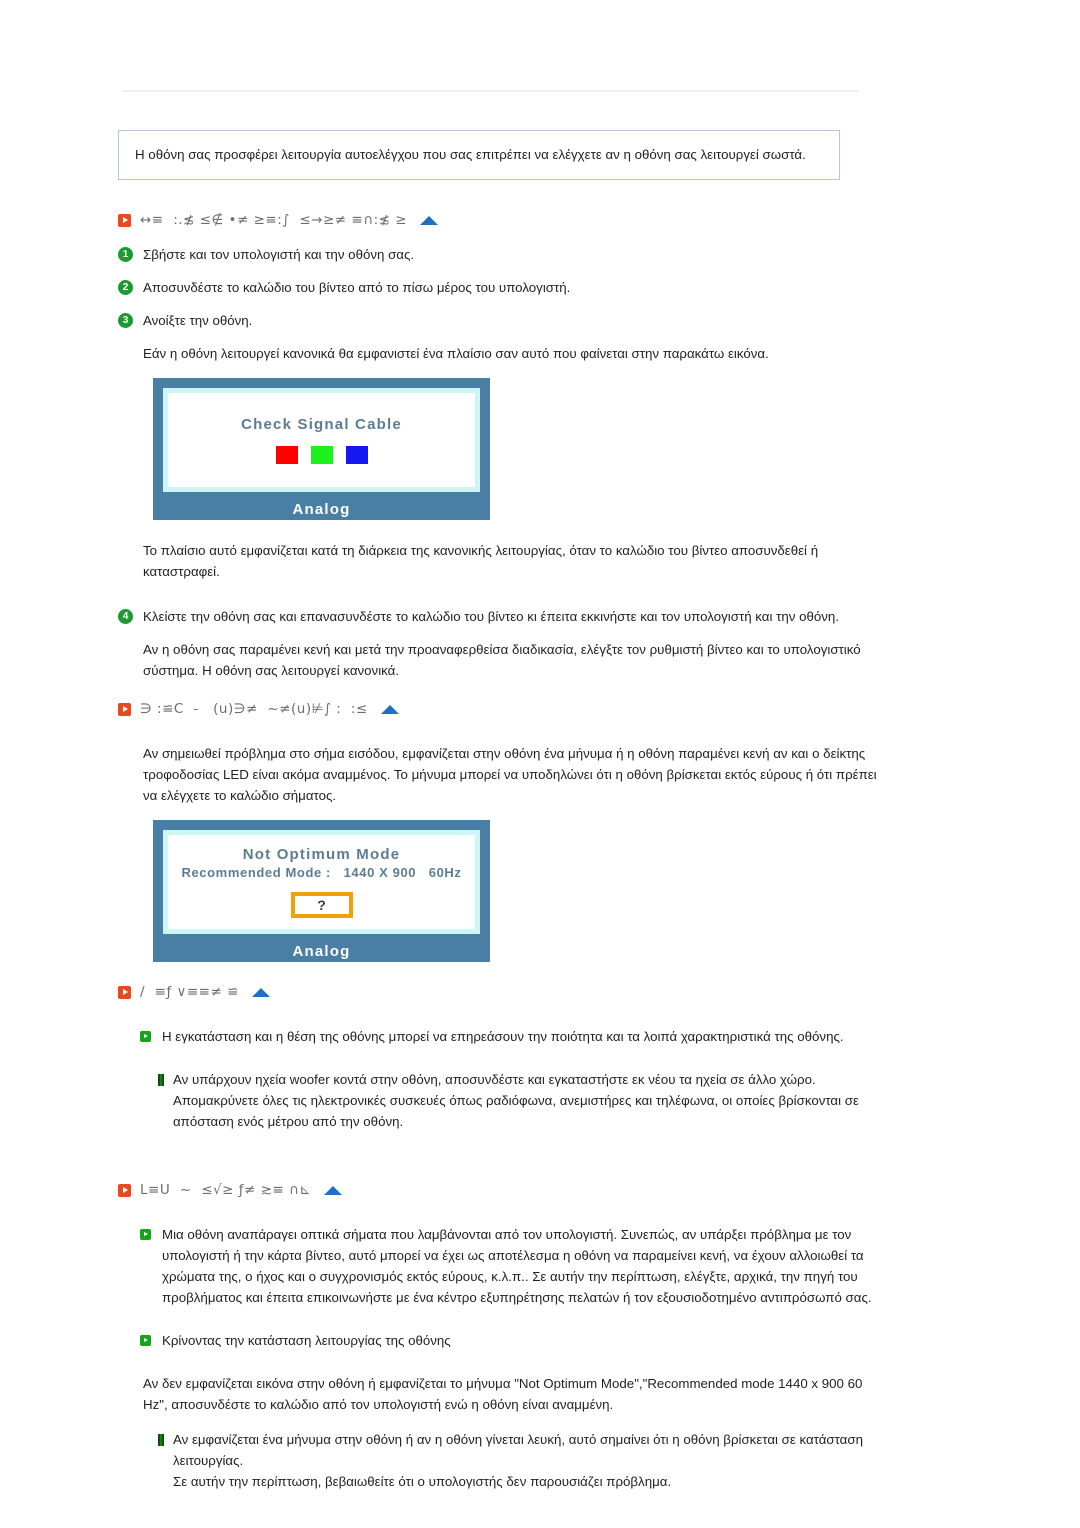  Describe the element at coordinates (321, 424) in the screenshot. I see `osd-title-text: Check Signal Cable` at that location.